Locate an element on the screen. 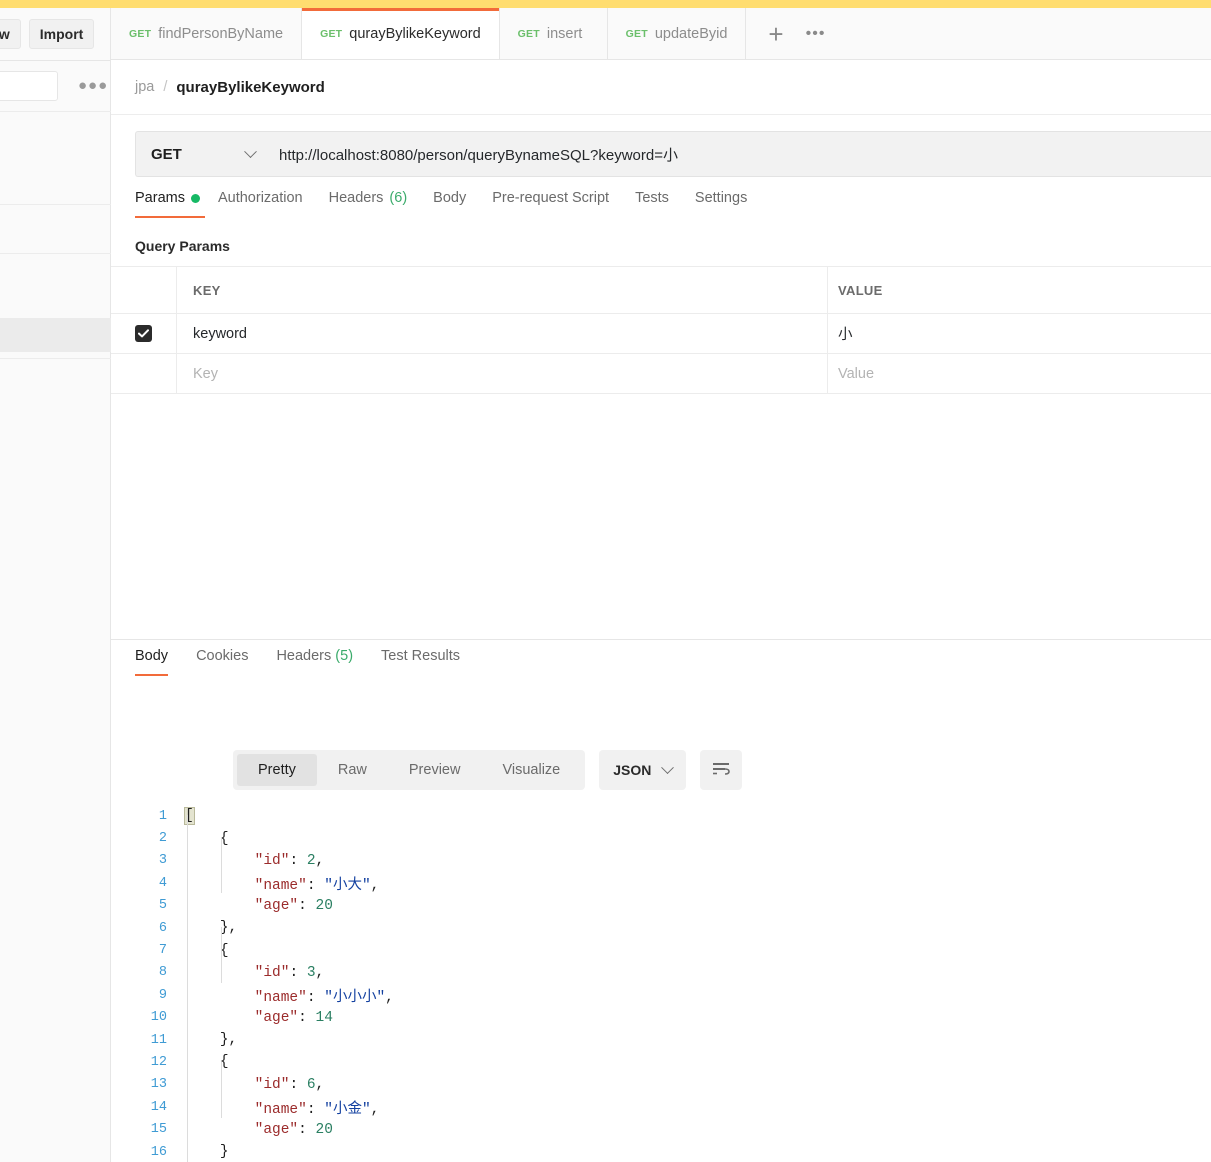 Image resolution: width=1211 pixels, height=1162 pixels. code-line: 9 "name": "小小小", is located at coordinates (673, 995).